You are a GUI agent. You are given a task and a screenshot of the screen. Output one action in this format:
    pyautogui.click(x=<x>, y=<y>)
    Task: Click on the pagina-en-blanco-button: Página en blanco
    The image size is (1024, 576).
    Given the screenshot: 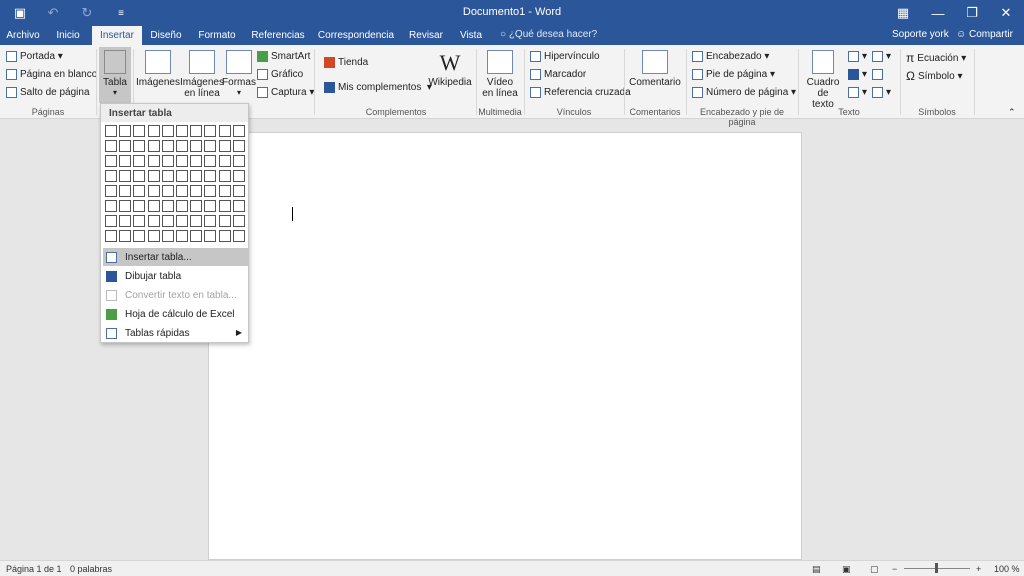 What is the action you would take?
    pyautogui.click(x=51, y=74)
    